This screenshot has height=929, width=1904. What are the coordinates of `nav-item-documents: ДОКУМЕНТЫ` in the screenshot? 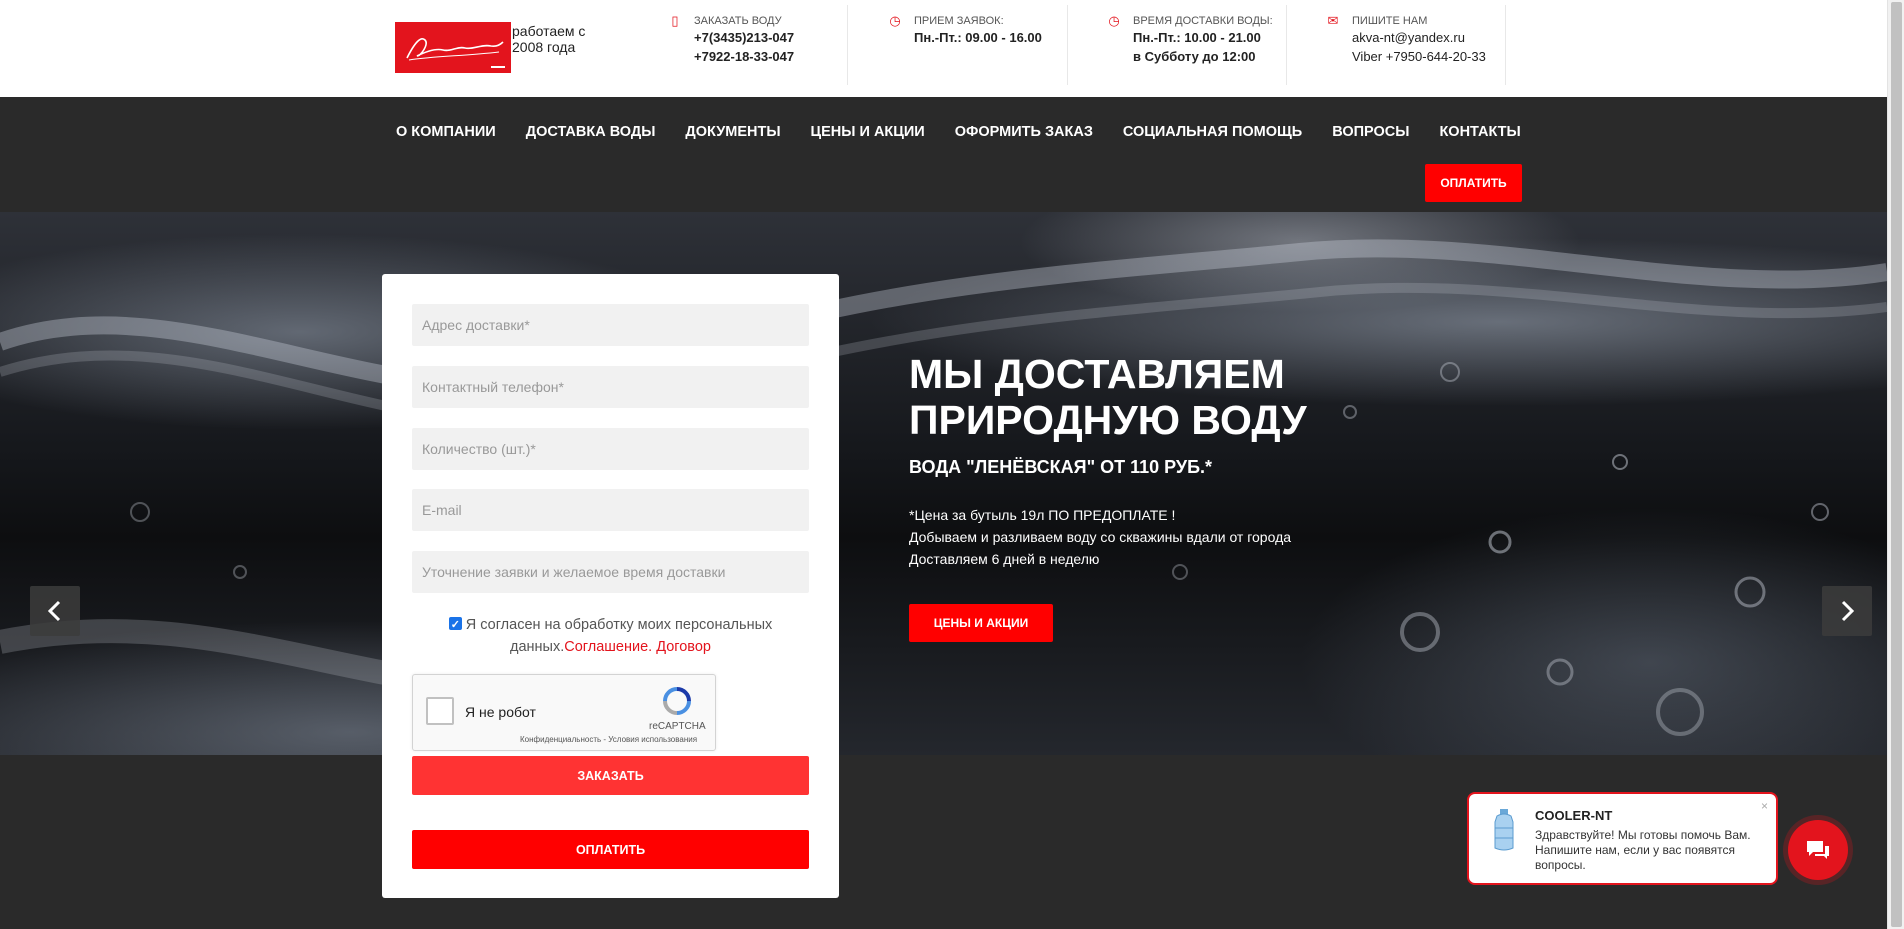 It's located at (732, 132).